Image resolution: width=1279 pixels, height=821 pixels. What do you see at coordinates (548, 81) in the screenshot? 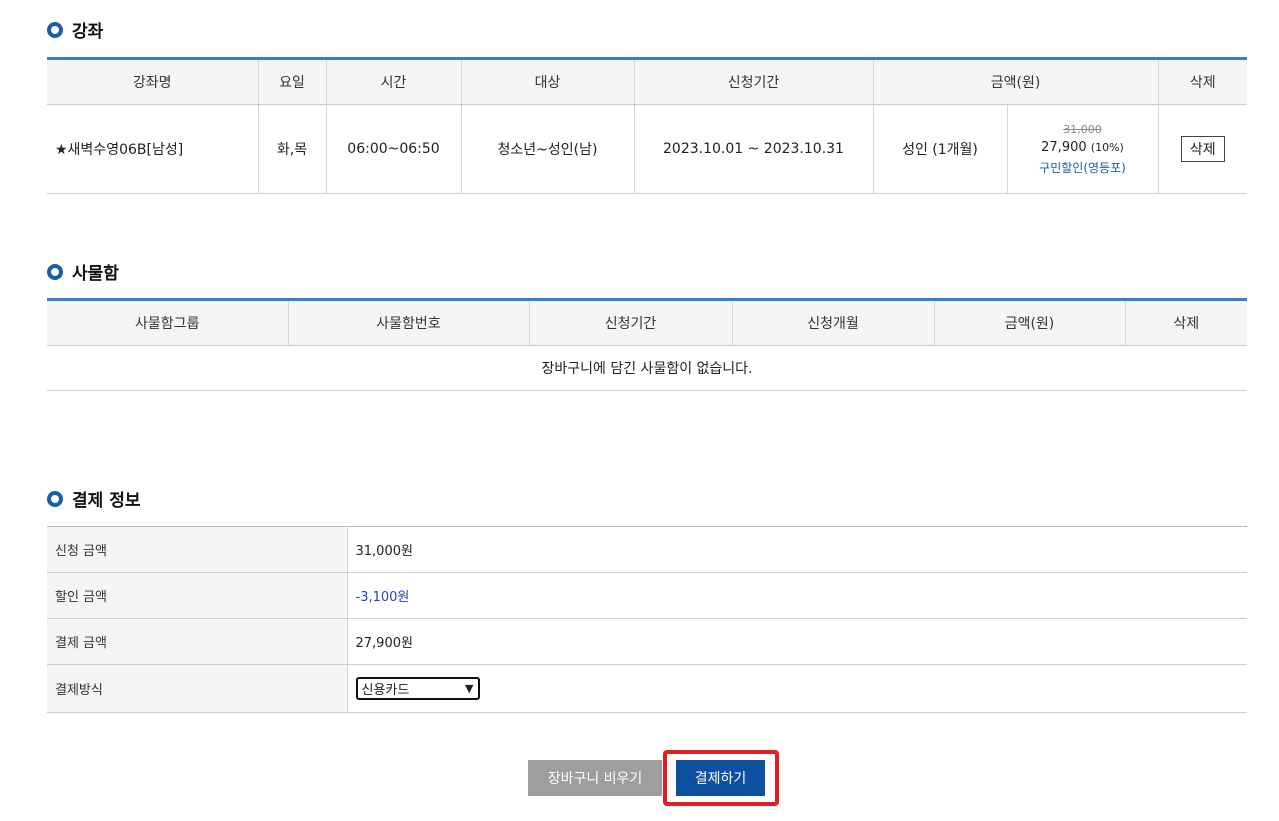
I see `header-target: 대상` at bounding box center [548, 81].